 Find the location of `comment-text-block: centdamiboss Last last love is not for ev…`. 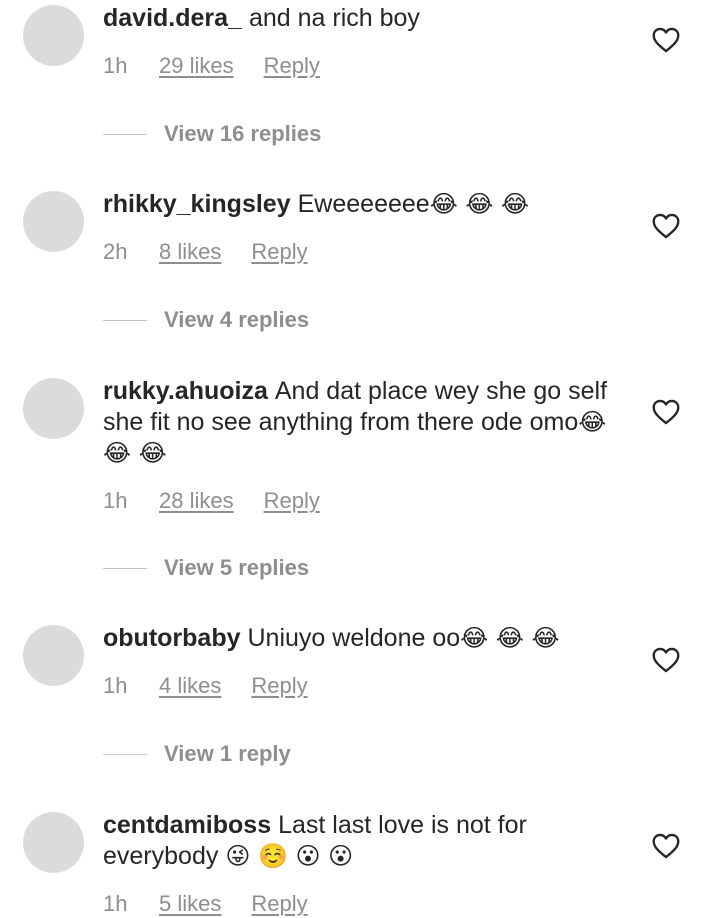

comment-text-block: centdamiboss Last last love is not for ev… is located at coordinates (368, 841).